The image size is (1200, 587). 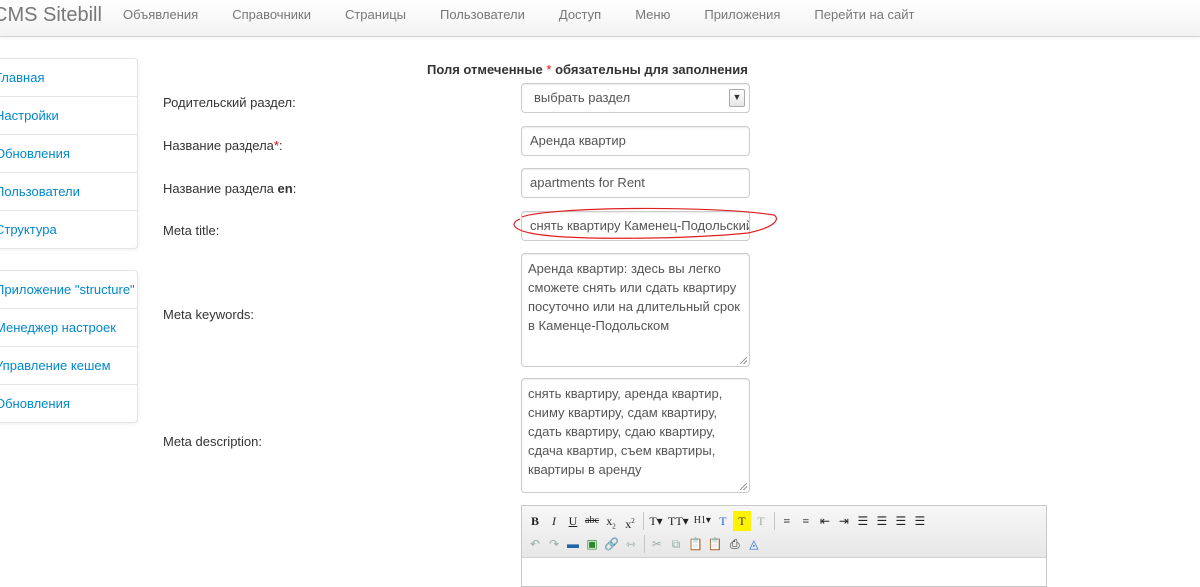 I want to click on form-title-part2: обязательны для заполнения, so click(x=651, y=69).